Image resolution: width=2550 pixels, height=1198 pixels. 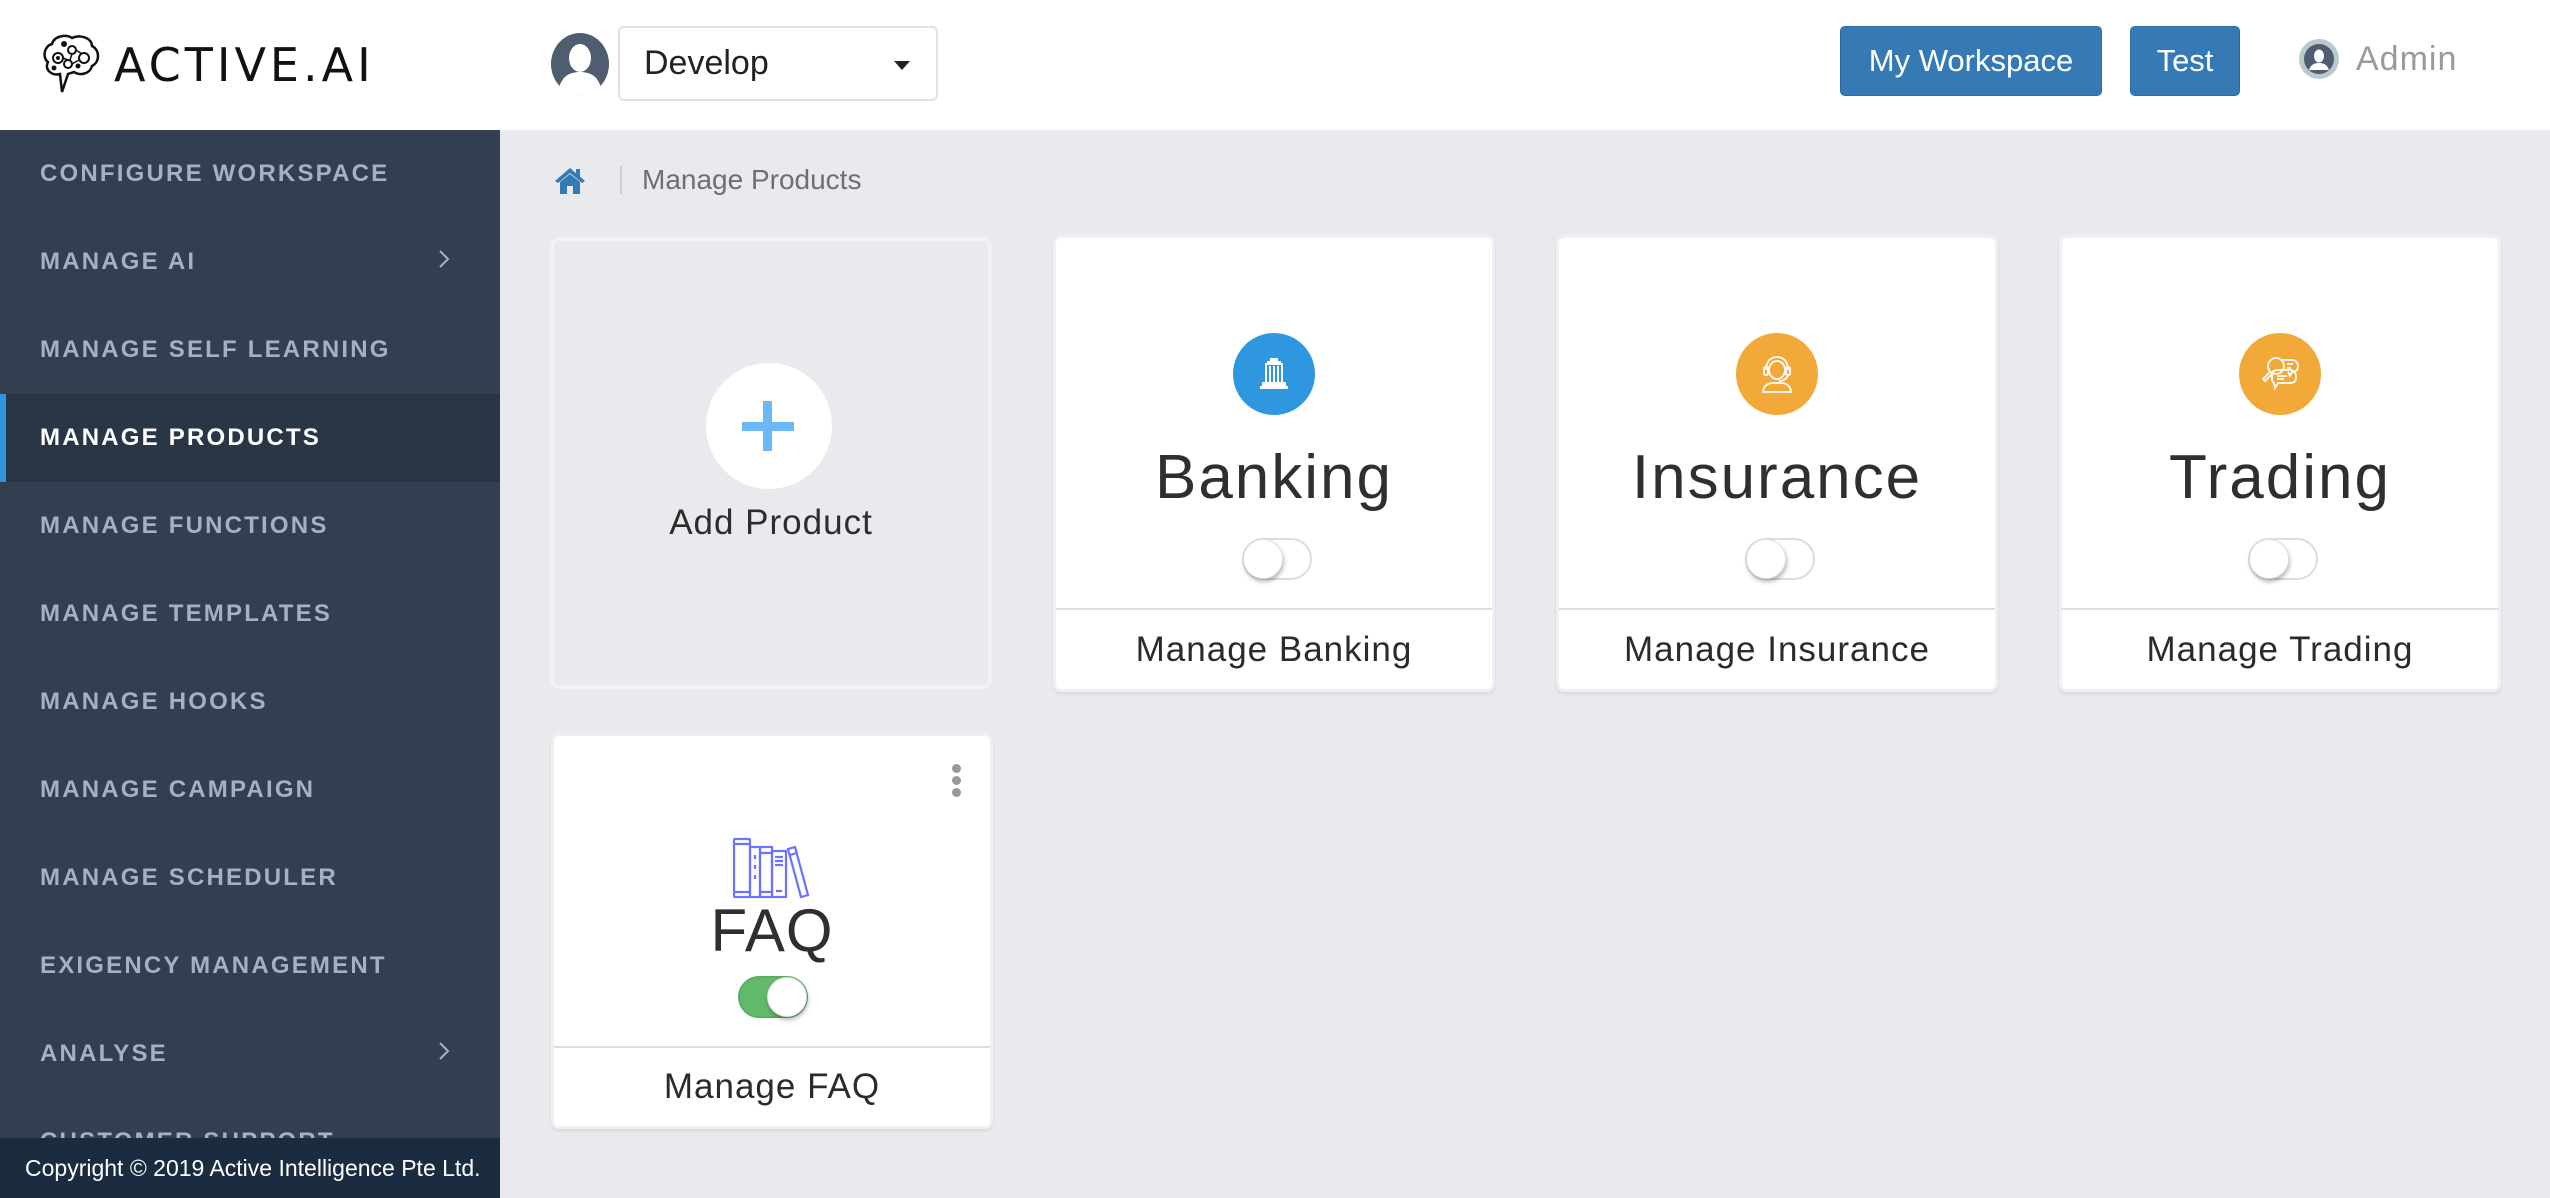 I want to click on product-card-trading: Trading Manage Trading, so click(x=2280, y=463).